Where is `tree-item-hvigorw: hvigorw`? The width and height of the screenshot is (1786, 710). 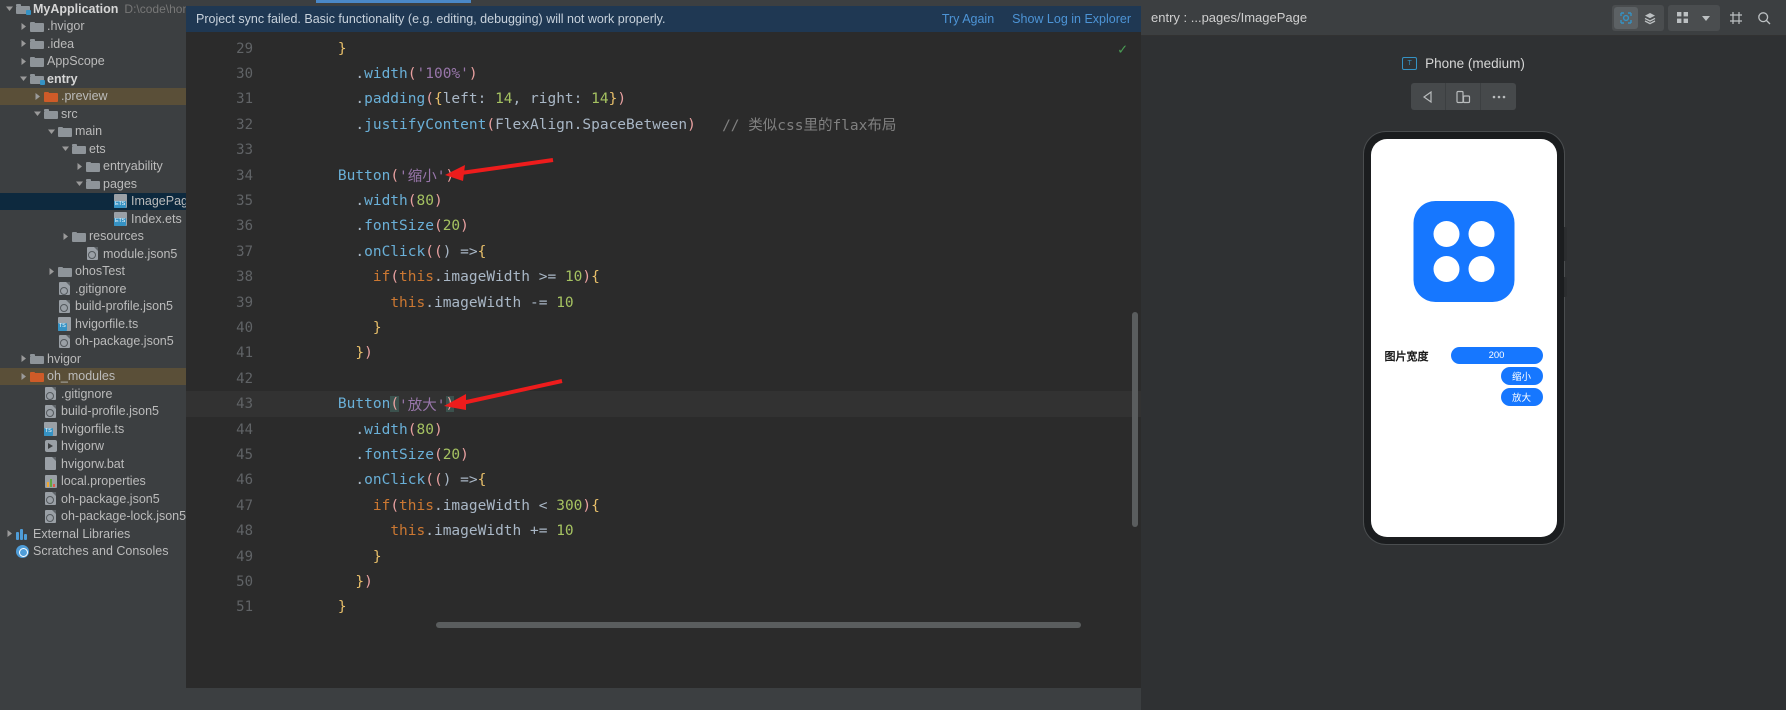
tree-item-hvigorw: hvigorw is located at coordinates (93, 447).